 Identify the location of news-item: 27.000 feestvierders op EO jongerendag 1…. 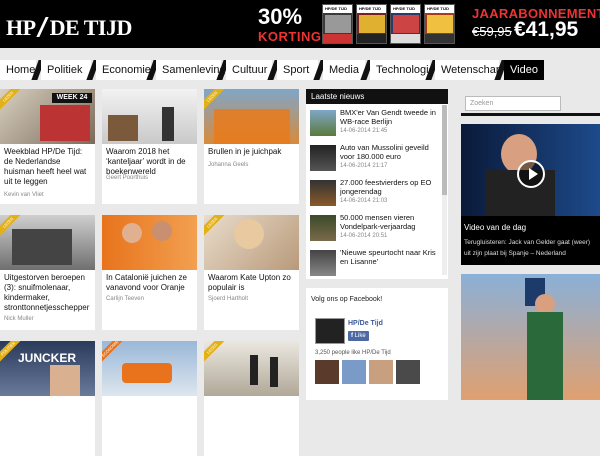
(375, 194).